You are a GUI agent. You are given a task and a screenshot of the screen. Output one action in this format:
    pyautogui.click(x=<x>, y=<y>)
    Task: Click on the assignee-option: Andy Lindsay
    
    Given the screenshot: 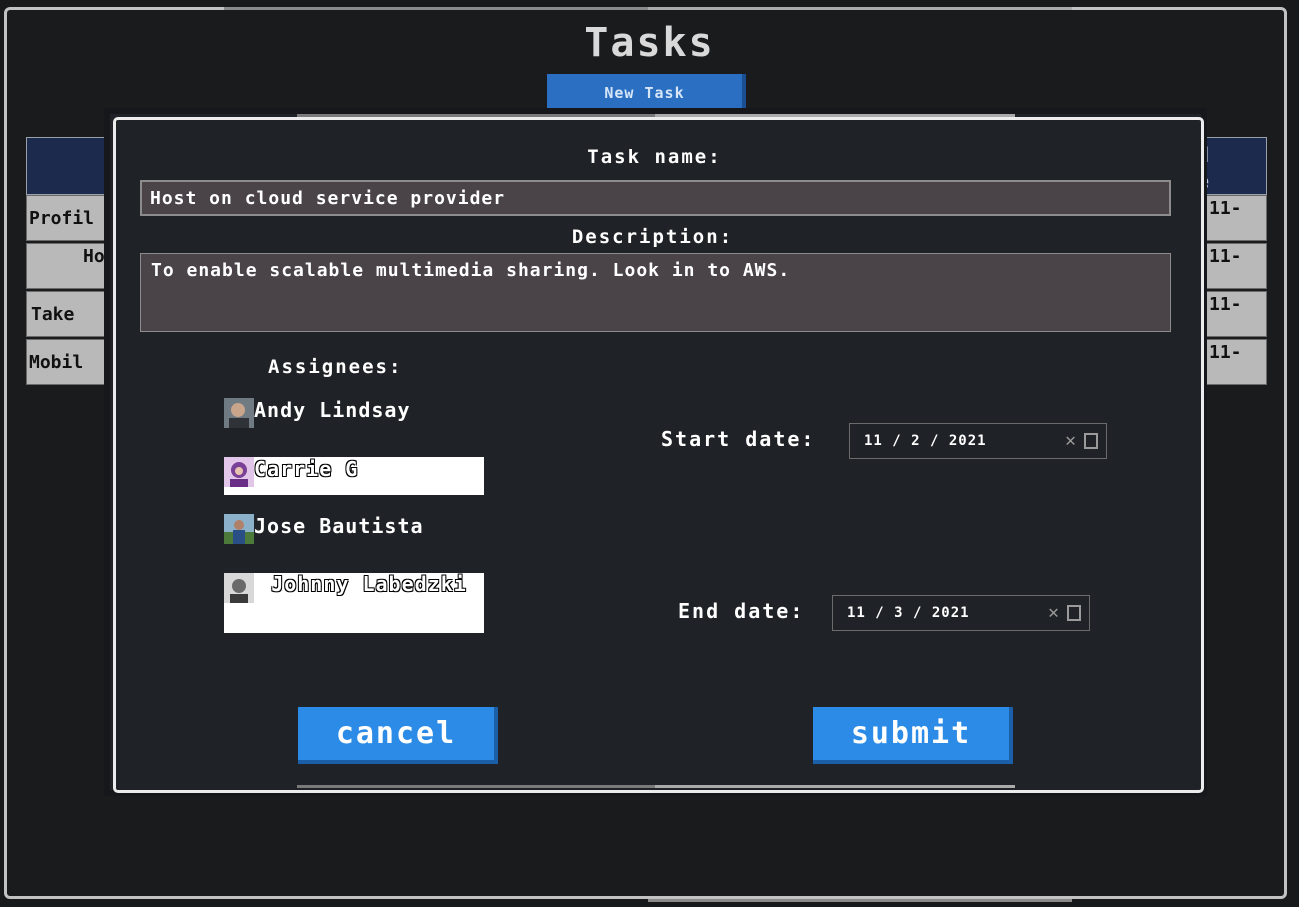 What is the action you would take?
    pyautogui.click(x=354, y=414)
    